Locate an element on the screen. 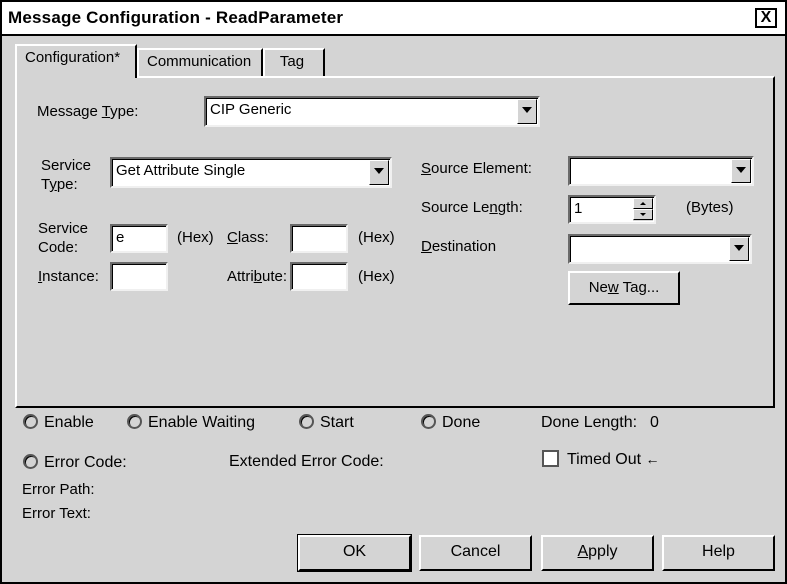  destination-select is located at coordinates (660, 249).